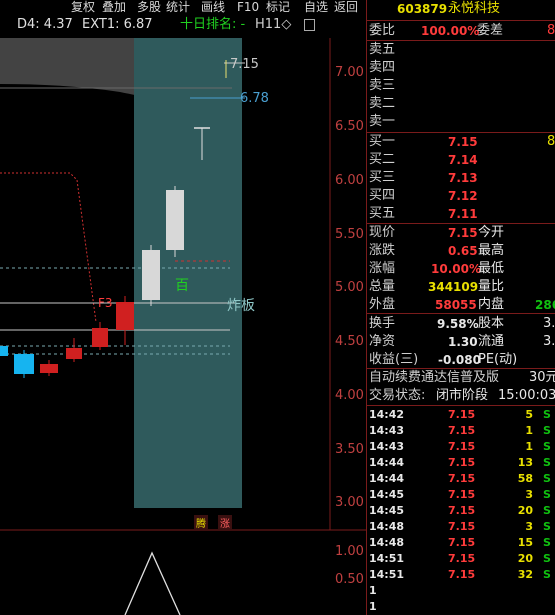 The width and height of the screenshot is (555, 615). I want to click on quote-row-pct: 涨幅 10.00% 最低, so click(437, 268).